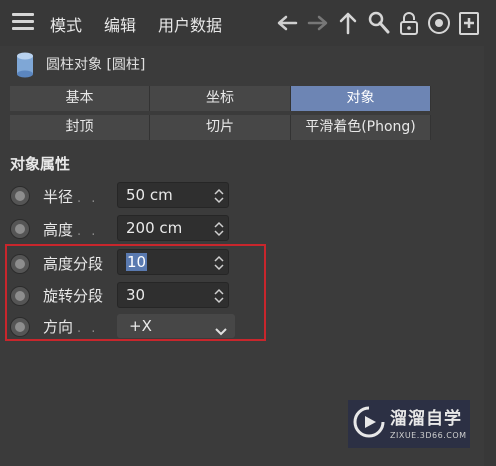 The height and width of the screenshot is (466, 496). Describe the element at coordinates (96, 65) in the screenshot. I see `object-title: 圆柱对象 [圆柱]` at that location.